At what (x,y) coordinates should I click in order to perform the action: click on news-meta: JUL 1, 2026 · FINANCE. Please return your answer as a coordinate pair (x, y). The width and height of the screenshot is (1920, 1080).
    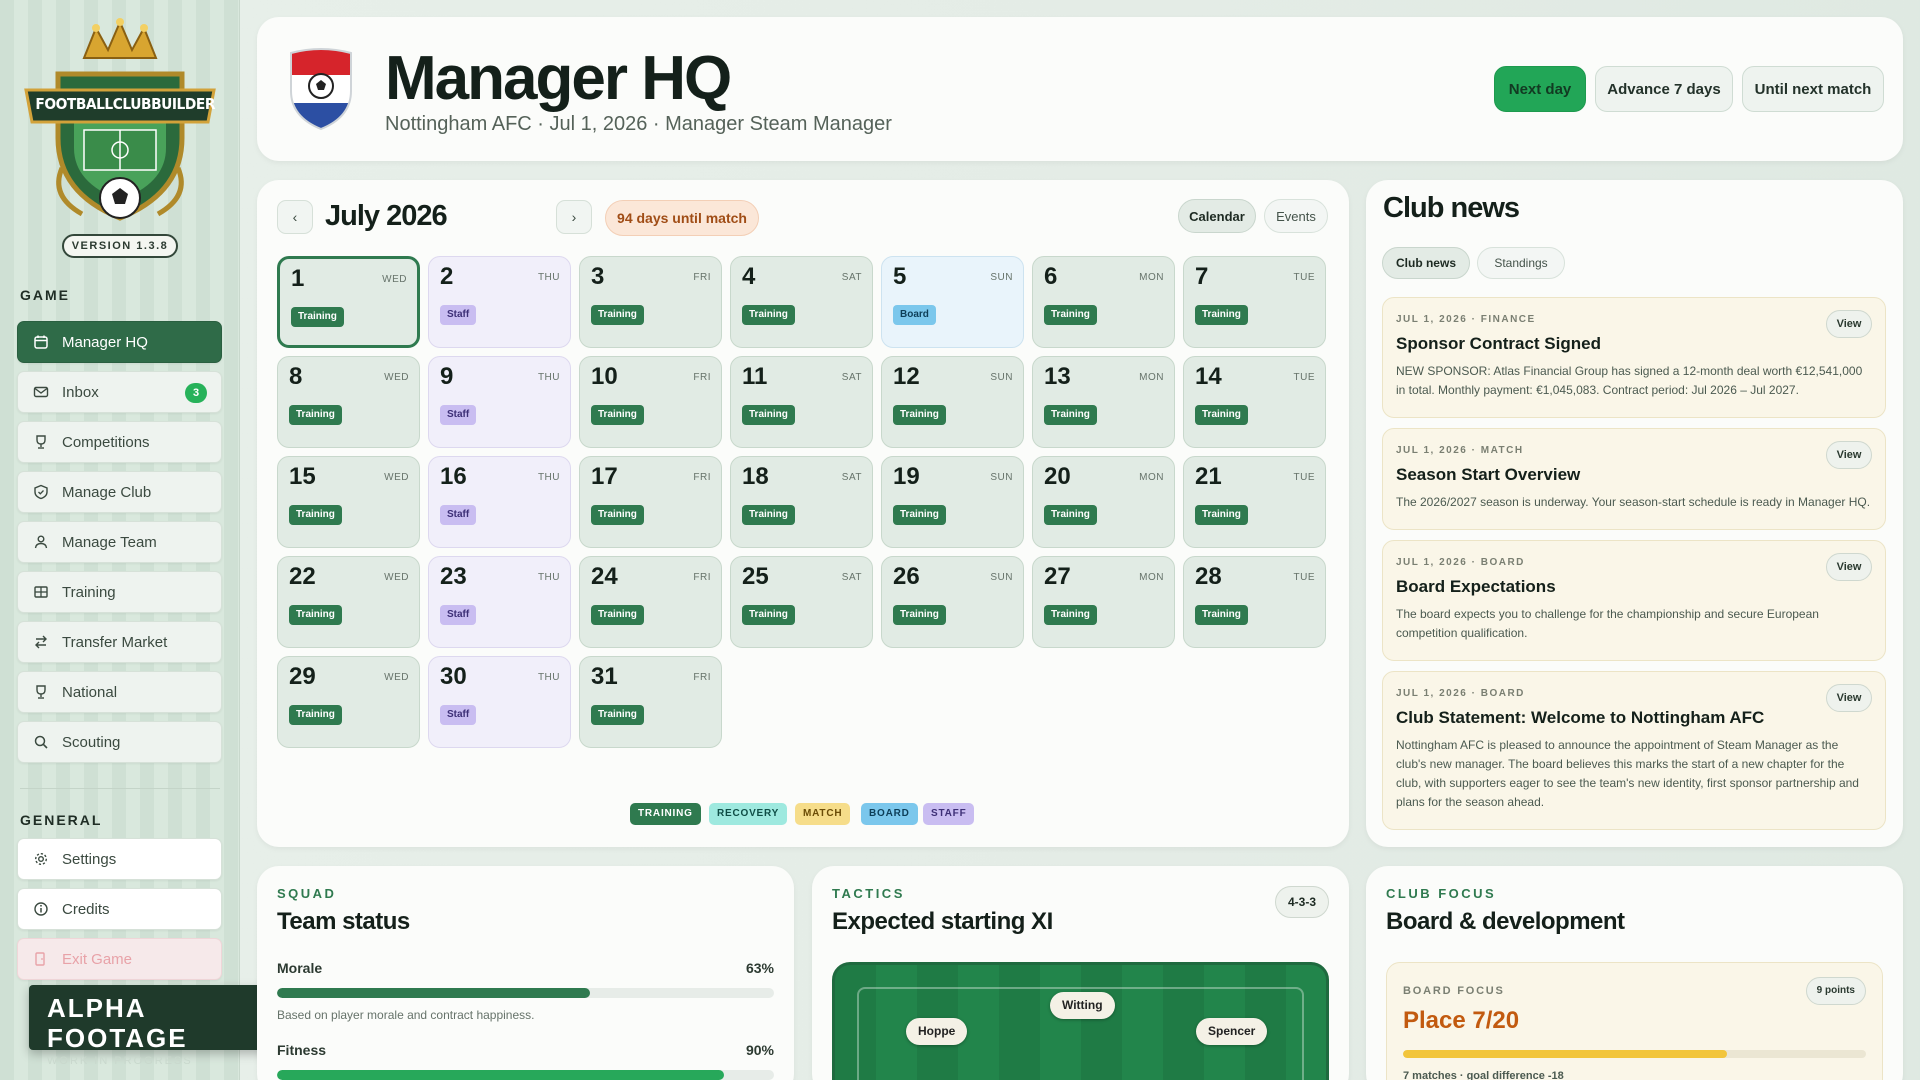
    Looking at the image, I should click on (1466, 319).